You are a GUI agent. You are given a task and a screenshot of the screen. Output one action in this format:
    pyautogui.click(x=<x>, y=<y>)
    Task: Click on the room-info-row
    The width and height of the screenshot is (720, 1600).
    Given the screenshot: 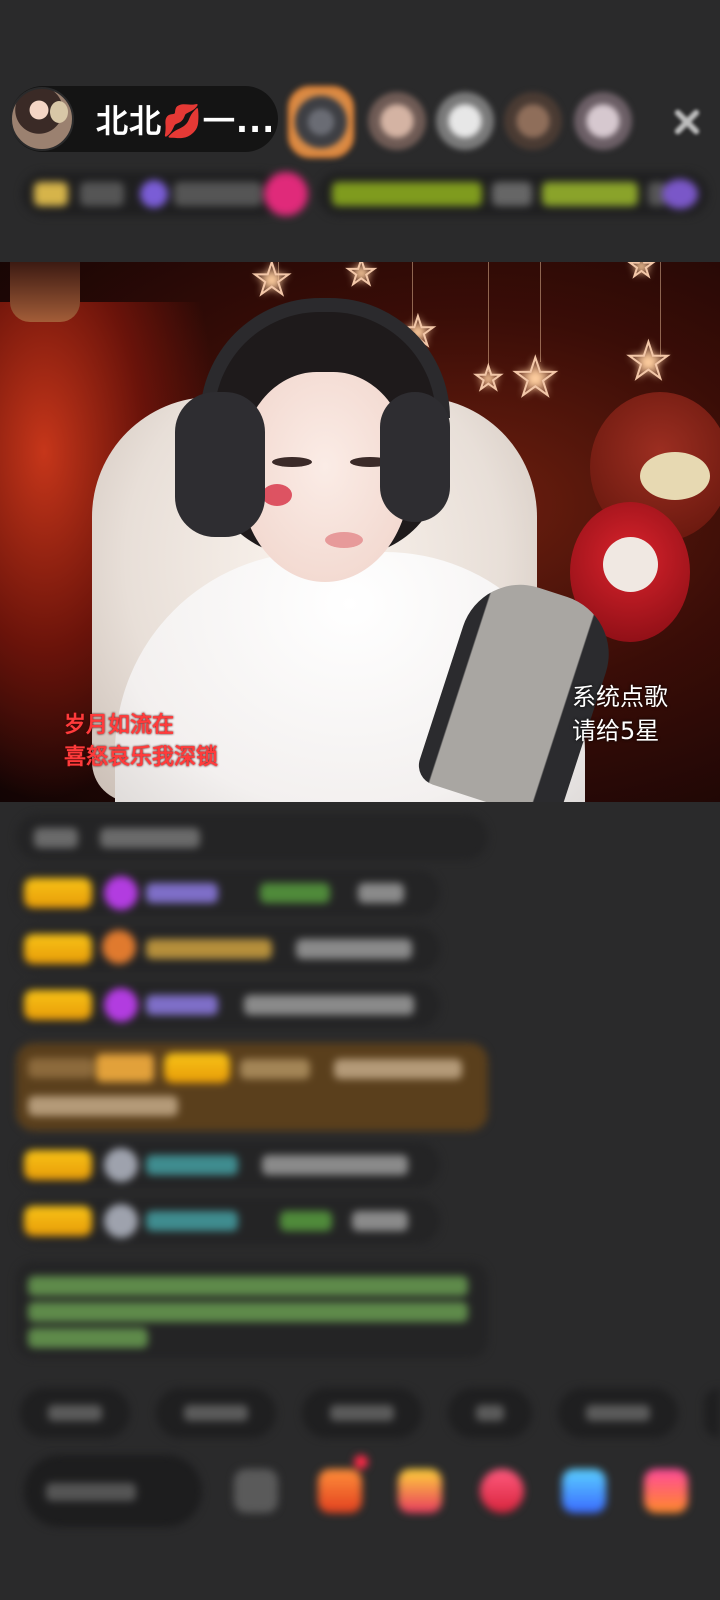 What is the action you would take?
    pyautogui.click(x=365, y=194)
    